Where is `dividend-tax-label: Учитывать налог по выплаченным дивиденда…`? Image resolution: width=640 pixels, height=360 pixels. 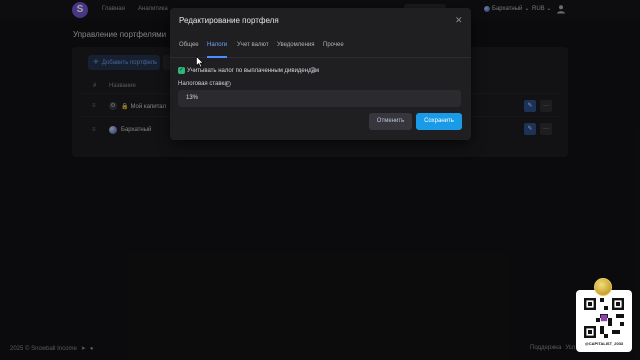 dividend-tax-label: Учитывать налог по выплаченным дивиденда… is located at coordinates (253, 71).